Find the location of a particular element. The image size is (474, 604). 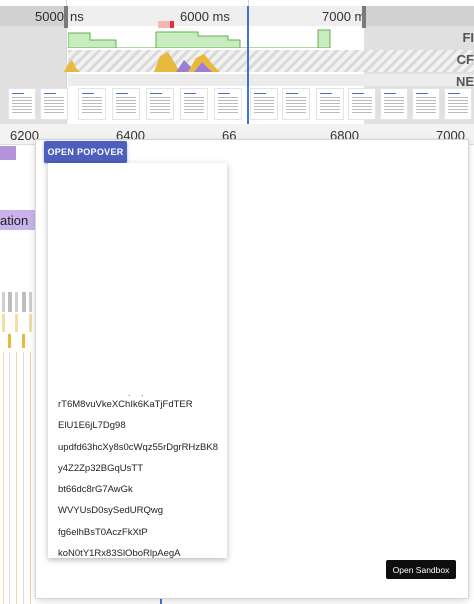

cpu-activity-graph is located at coordinates (142, 62).